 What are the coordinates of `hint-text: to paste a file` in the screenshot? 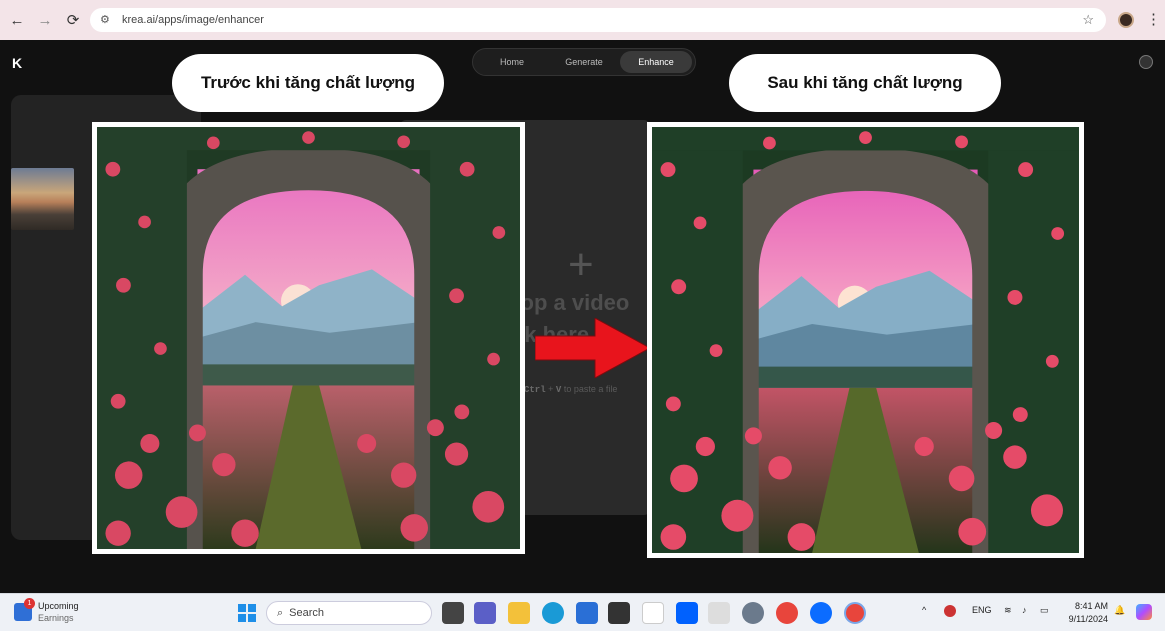 It's located at (590, 389).